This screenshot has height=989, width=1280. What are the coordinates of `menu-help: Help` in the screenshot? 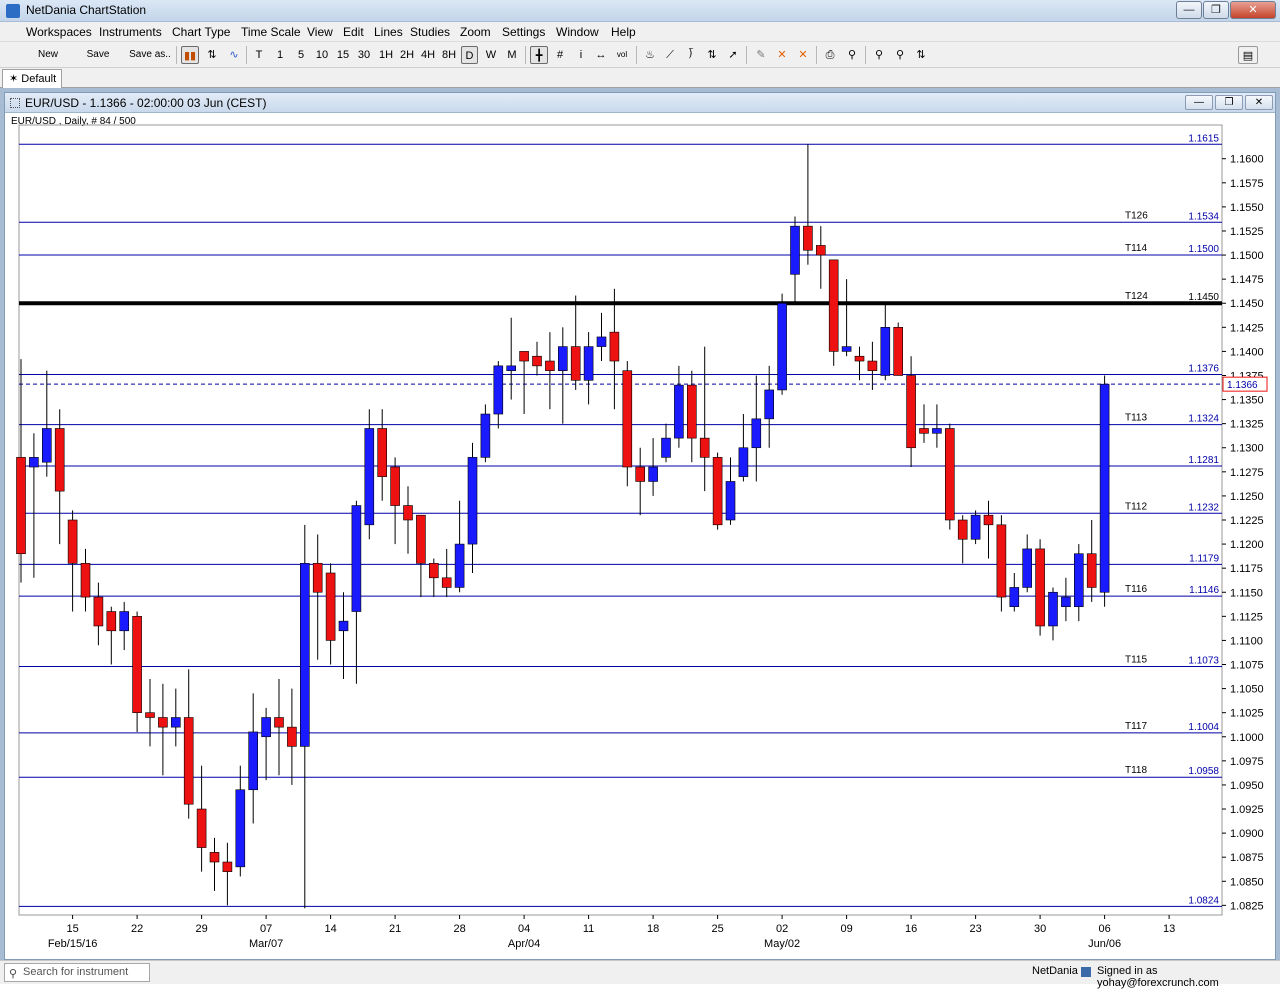 It's located at (623, 32).